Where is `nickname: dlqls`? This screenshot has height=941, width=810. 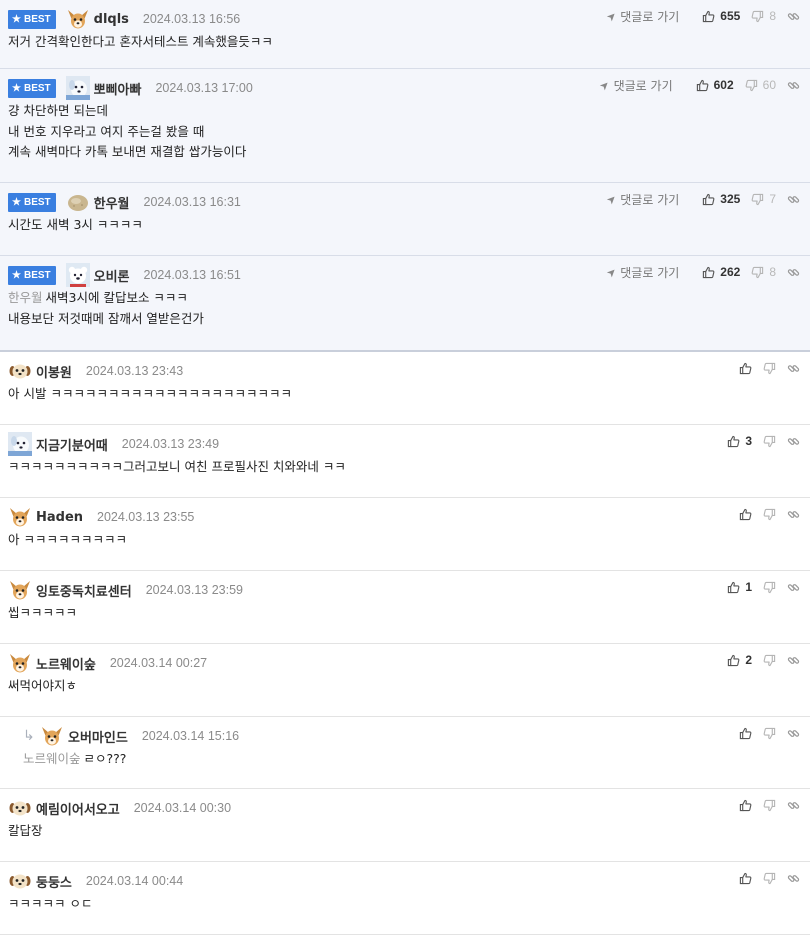
nickname: dlqls is located at coordinates (111, 19).